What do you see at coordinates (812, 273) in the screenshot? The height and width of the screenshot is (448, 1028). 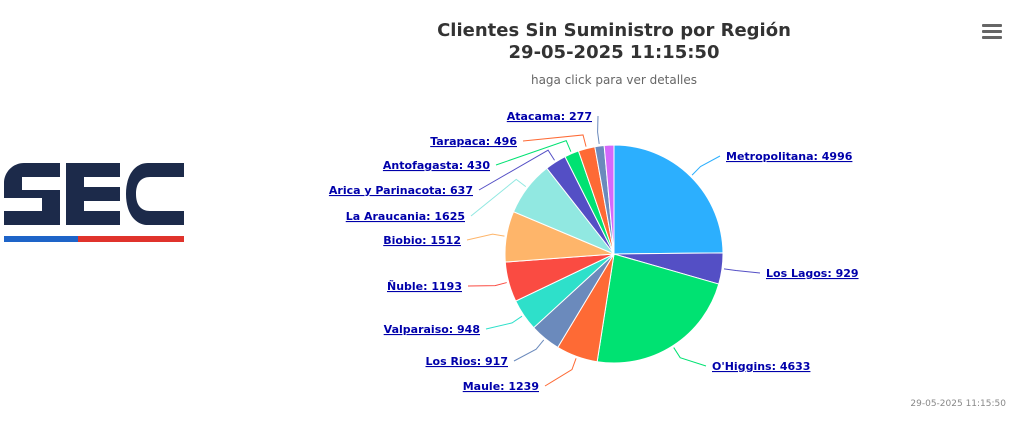 I see `pie-data-label: Los Lagos: 929` at bounding box center [812, 273].